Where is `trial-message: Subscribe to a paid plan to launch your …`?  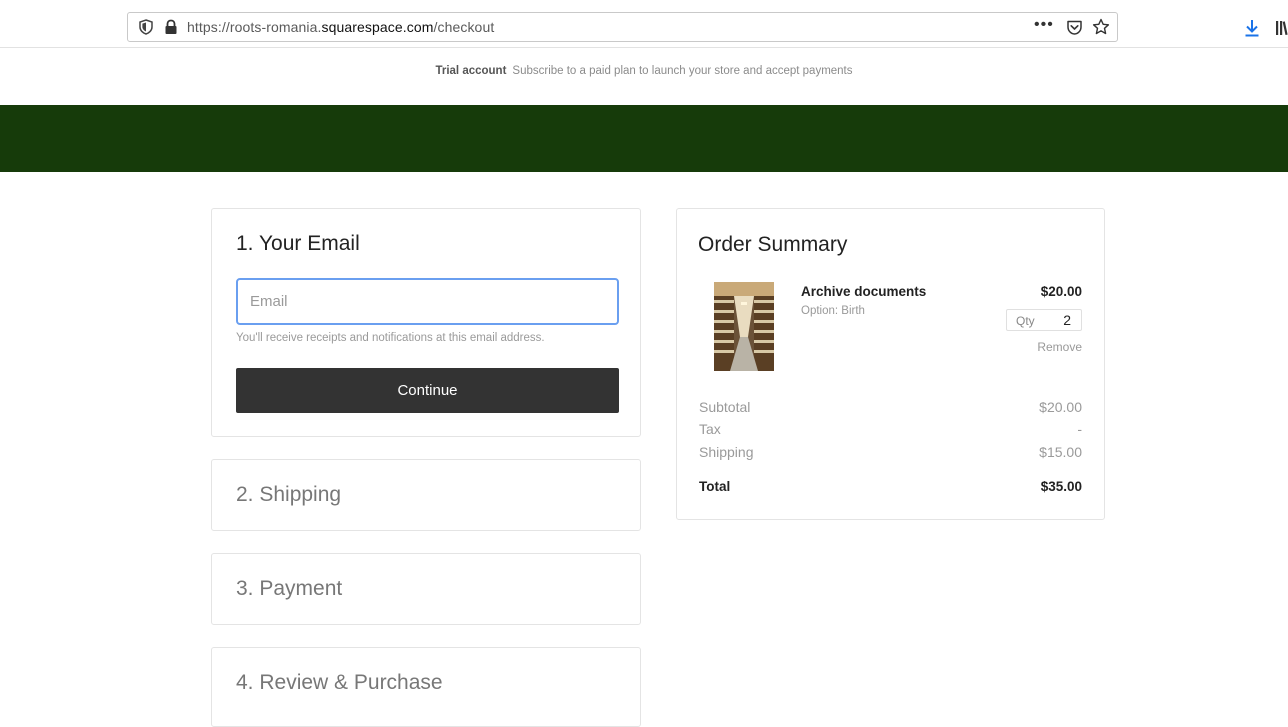 trial-message: Subscribe to a paid plan to launch your … is located at coordinates (682, 71).